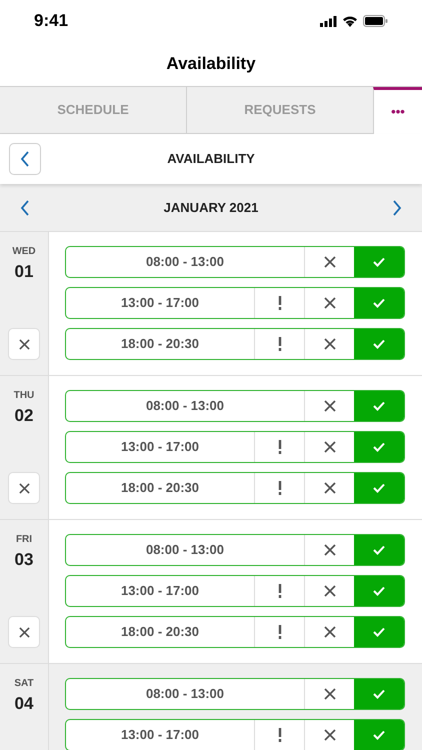 The height and width of the screenshot is (750, 422). I want to click on back-button, so click(25, 159).